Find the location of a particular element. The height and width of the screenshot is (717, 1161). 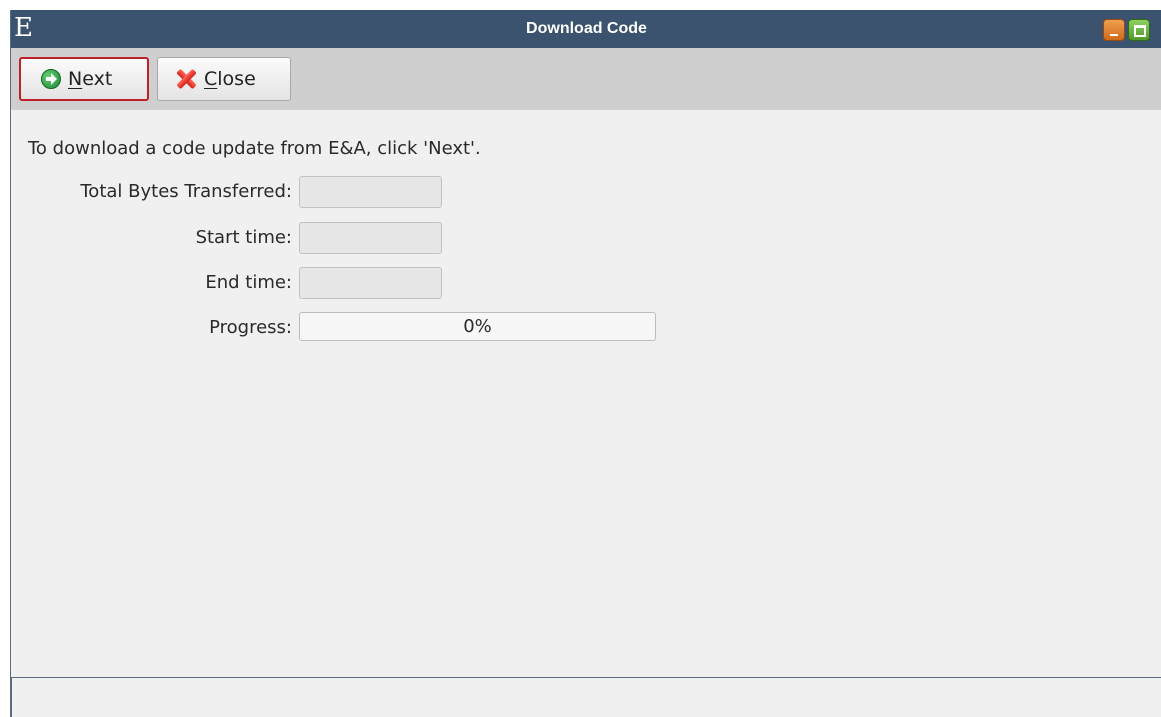

end-time-field is located at coordinates (370, 283).